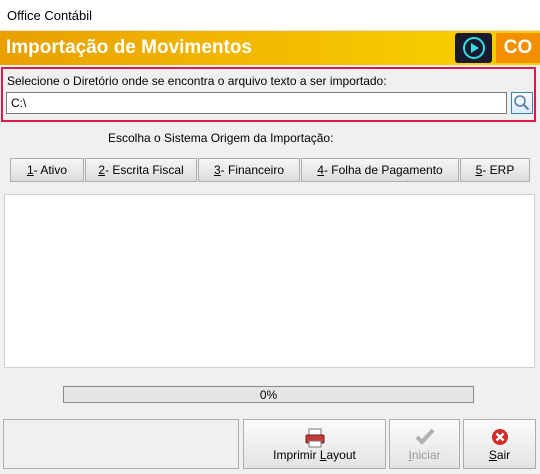 The height and width of the screenshot is (474, 540). I want to click on origin-erp-button: 5 - ERP, so click(495, 170).